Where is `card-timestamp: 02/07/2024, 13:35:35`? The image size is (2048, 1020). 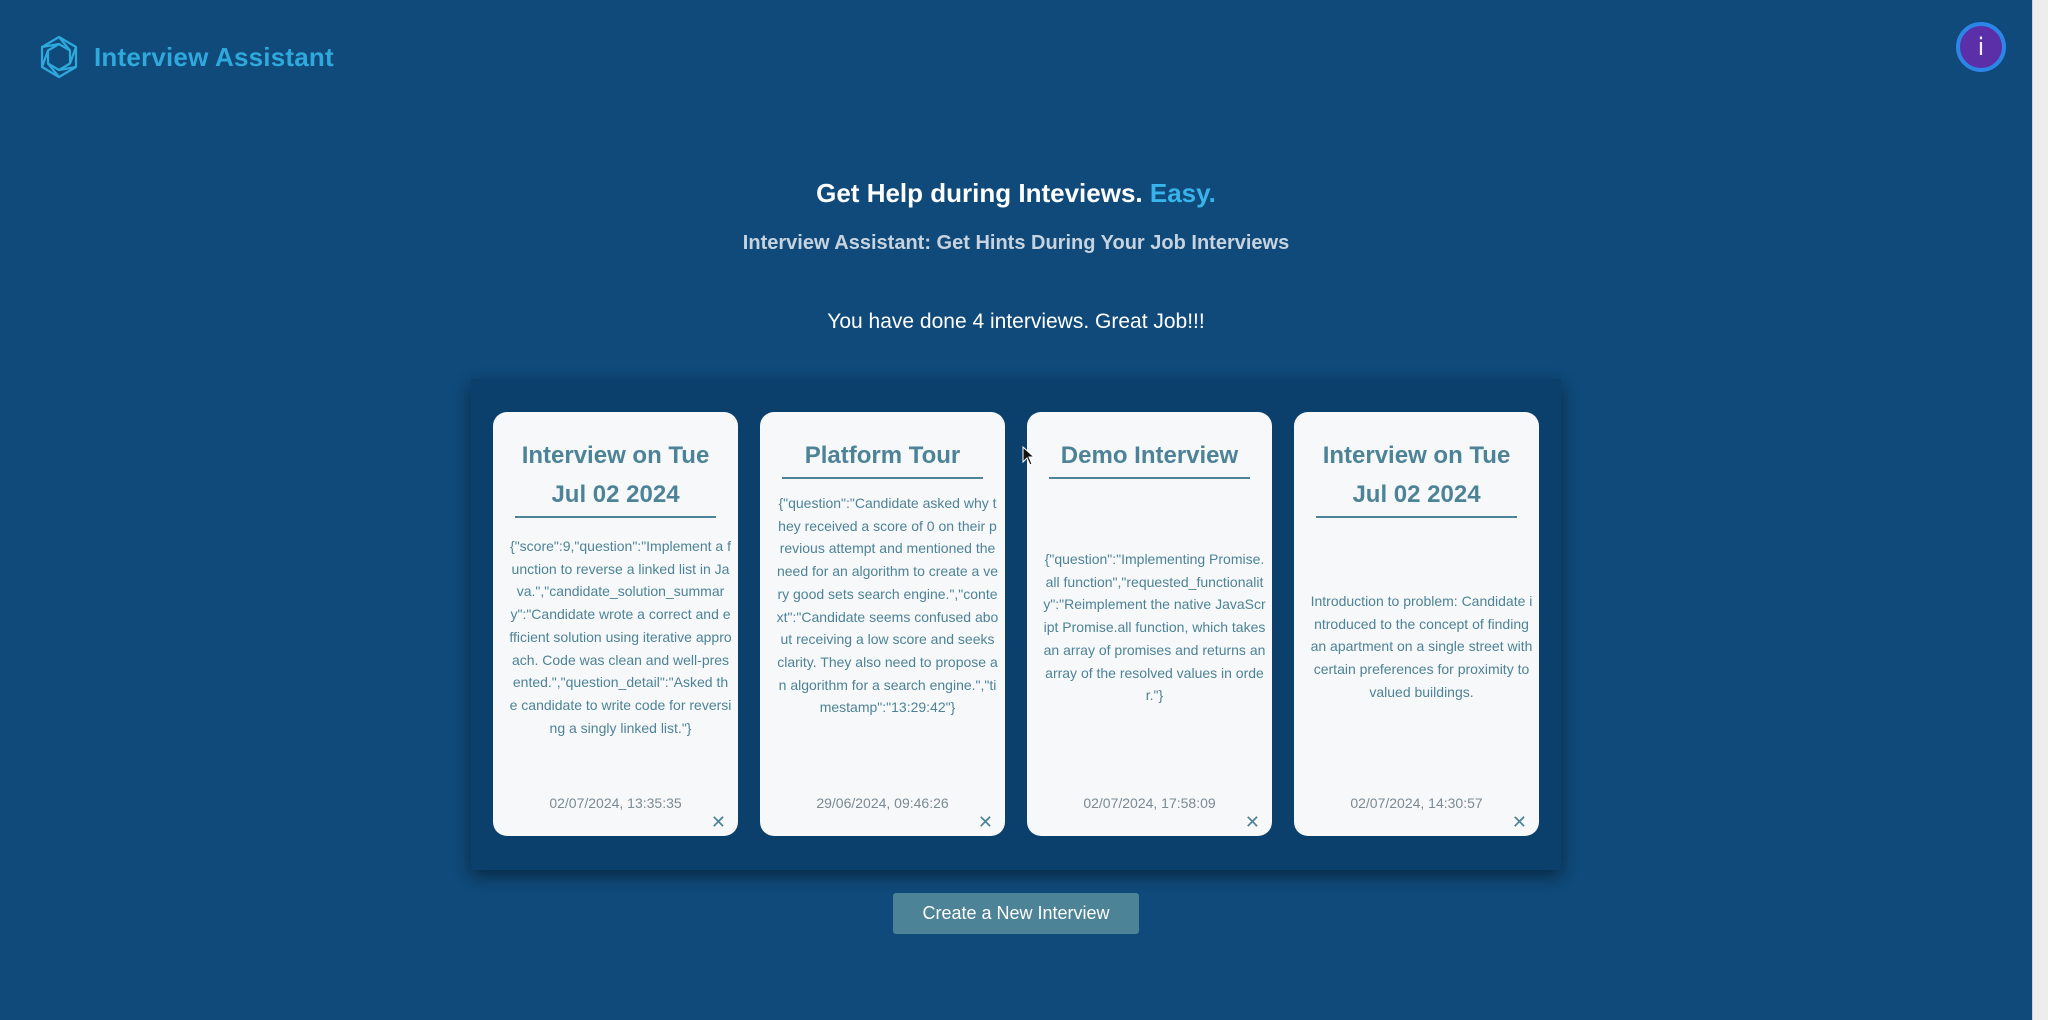 card-timestamp: 02/07/2024, 13:35:35 is located at coordinates (615, 803).